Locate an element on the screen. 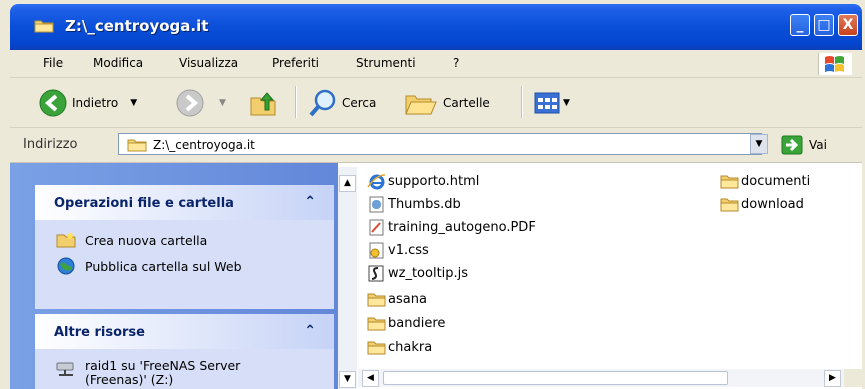  task-label: Pubblica cartella sul Web is located at coordinates (163, 266).